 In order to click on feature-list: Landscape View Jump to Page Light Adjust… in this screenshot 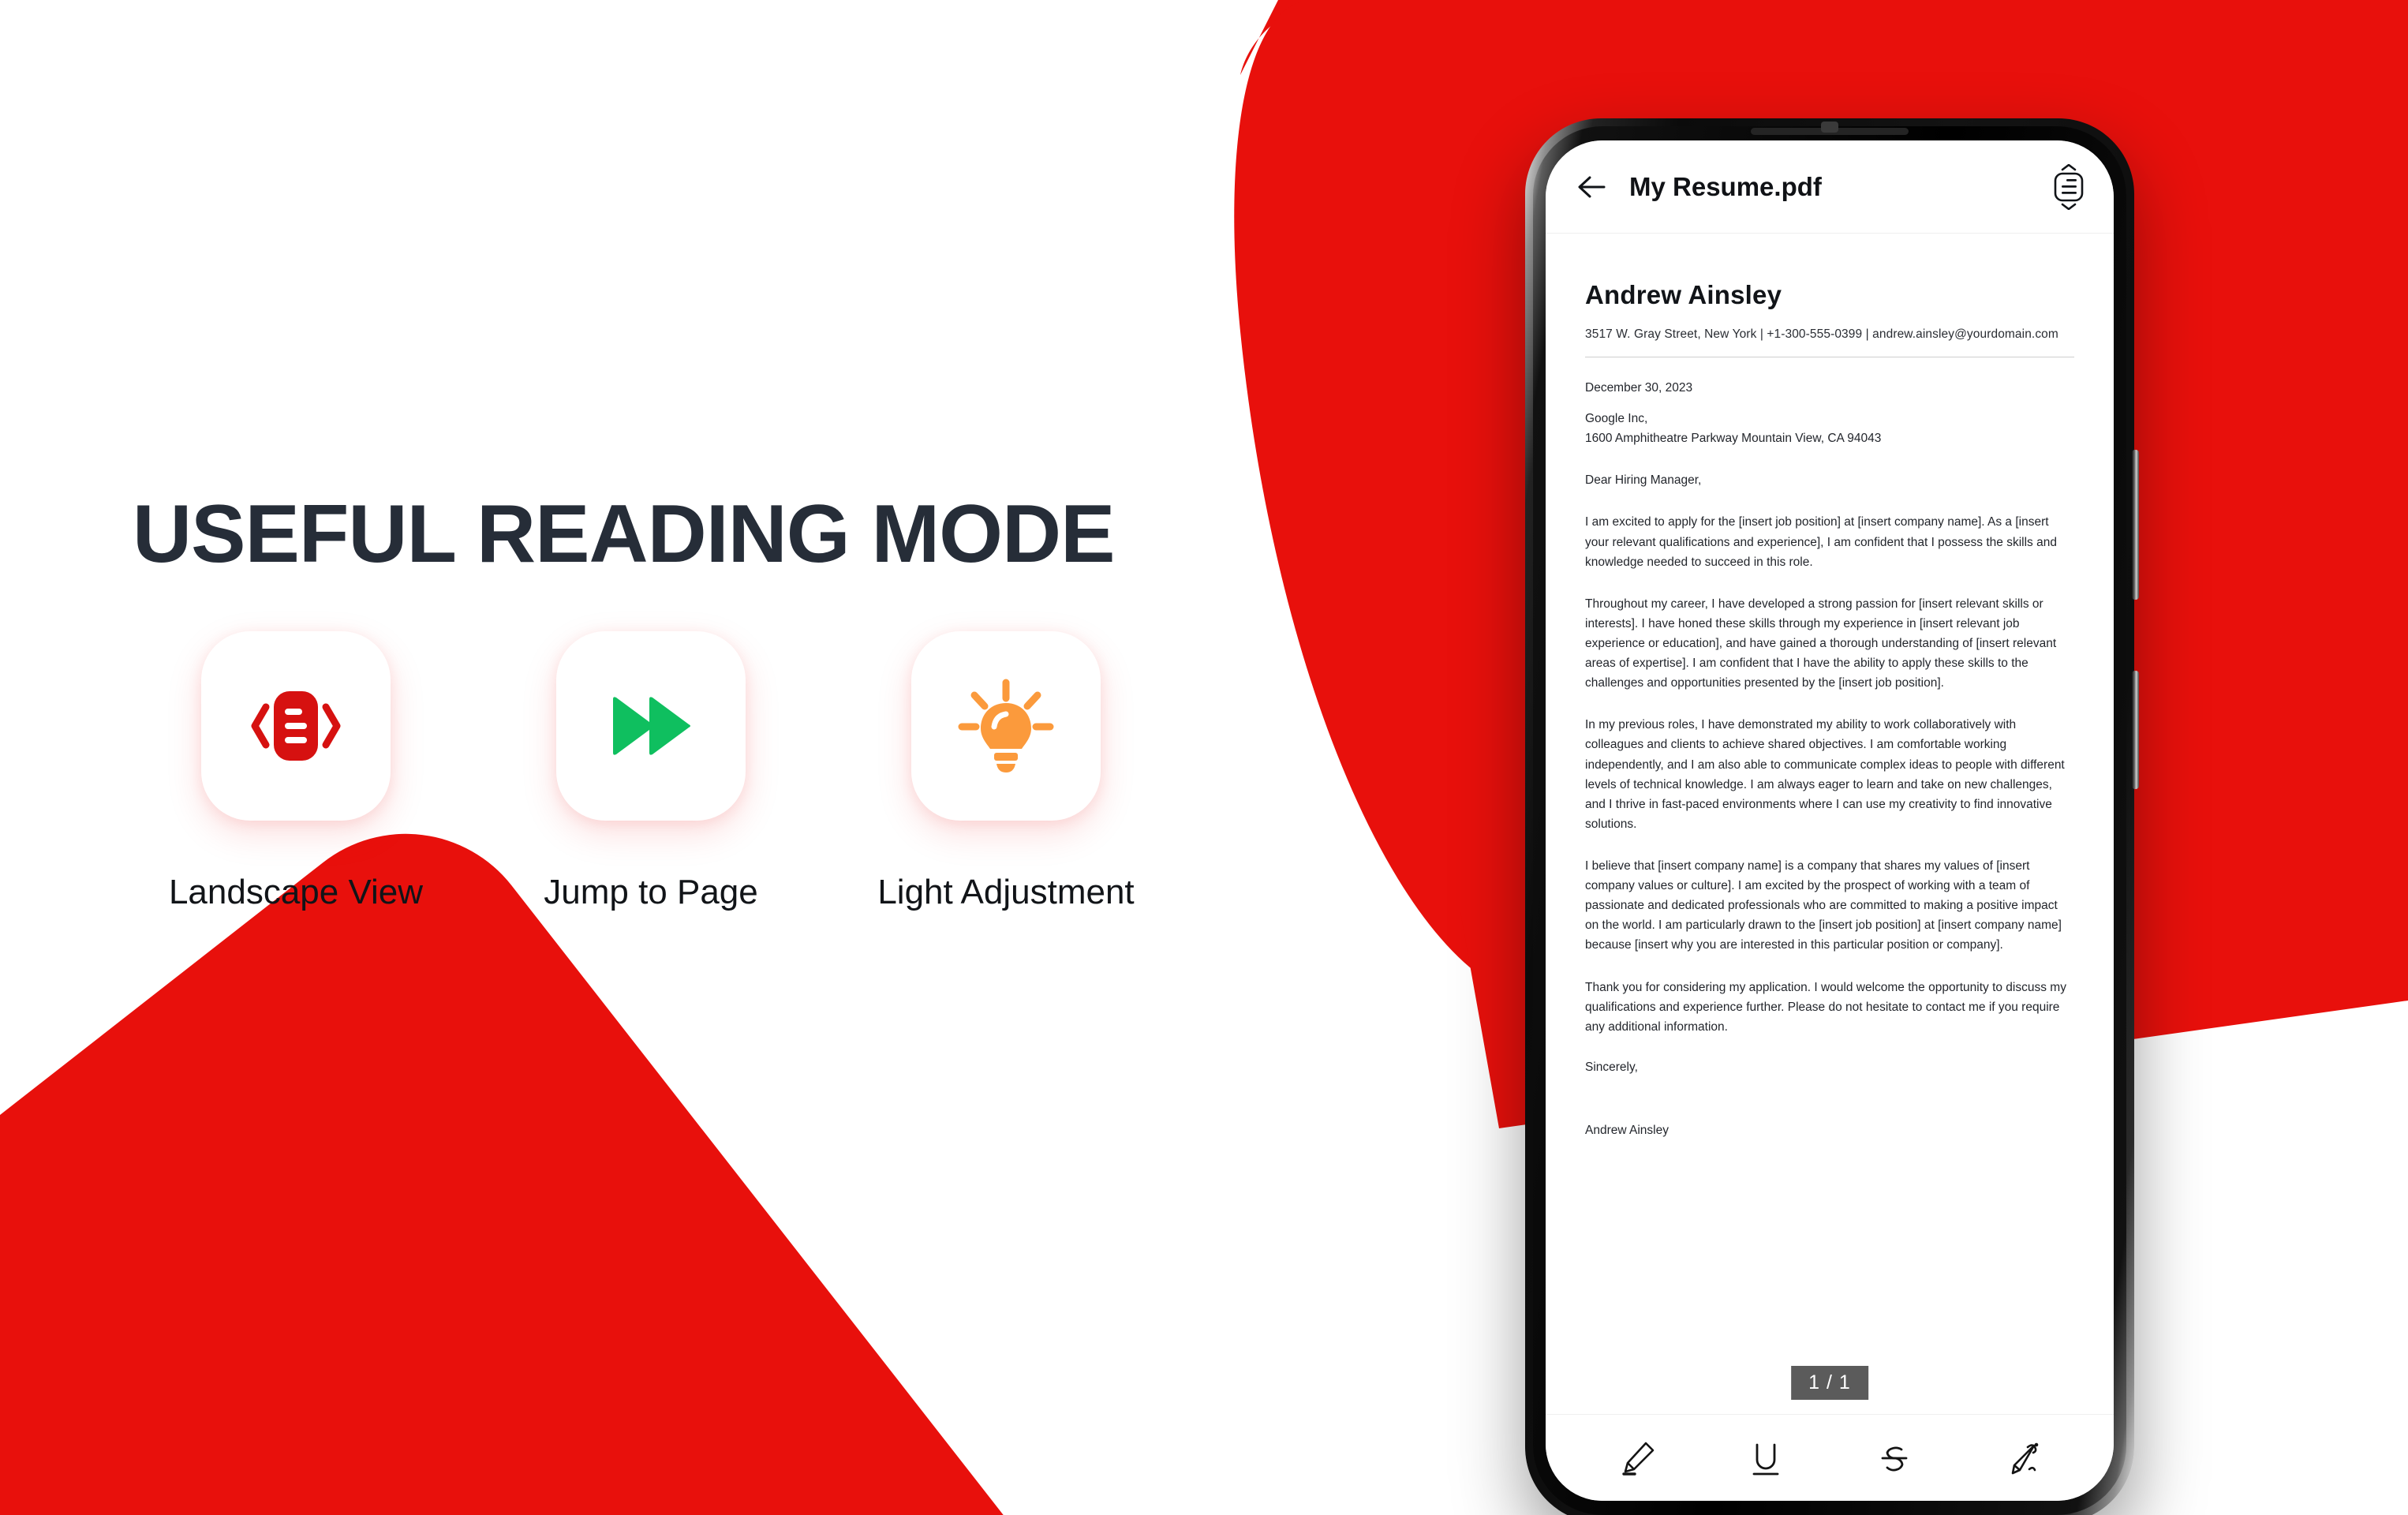, I will do `click(694, 771)`.